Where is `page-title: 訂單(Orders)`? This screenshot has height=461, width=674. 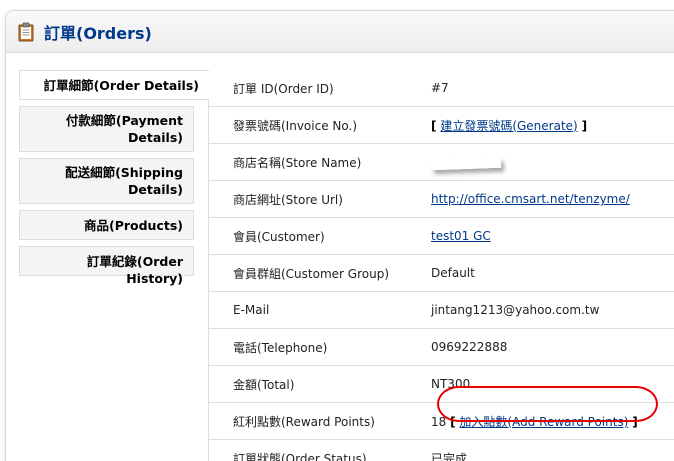
page-title: 訂單(Orders) is located at coordinates (98, 33).